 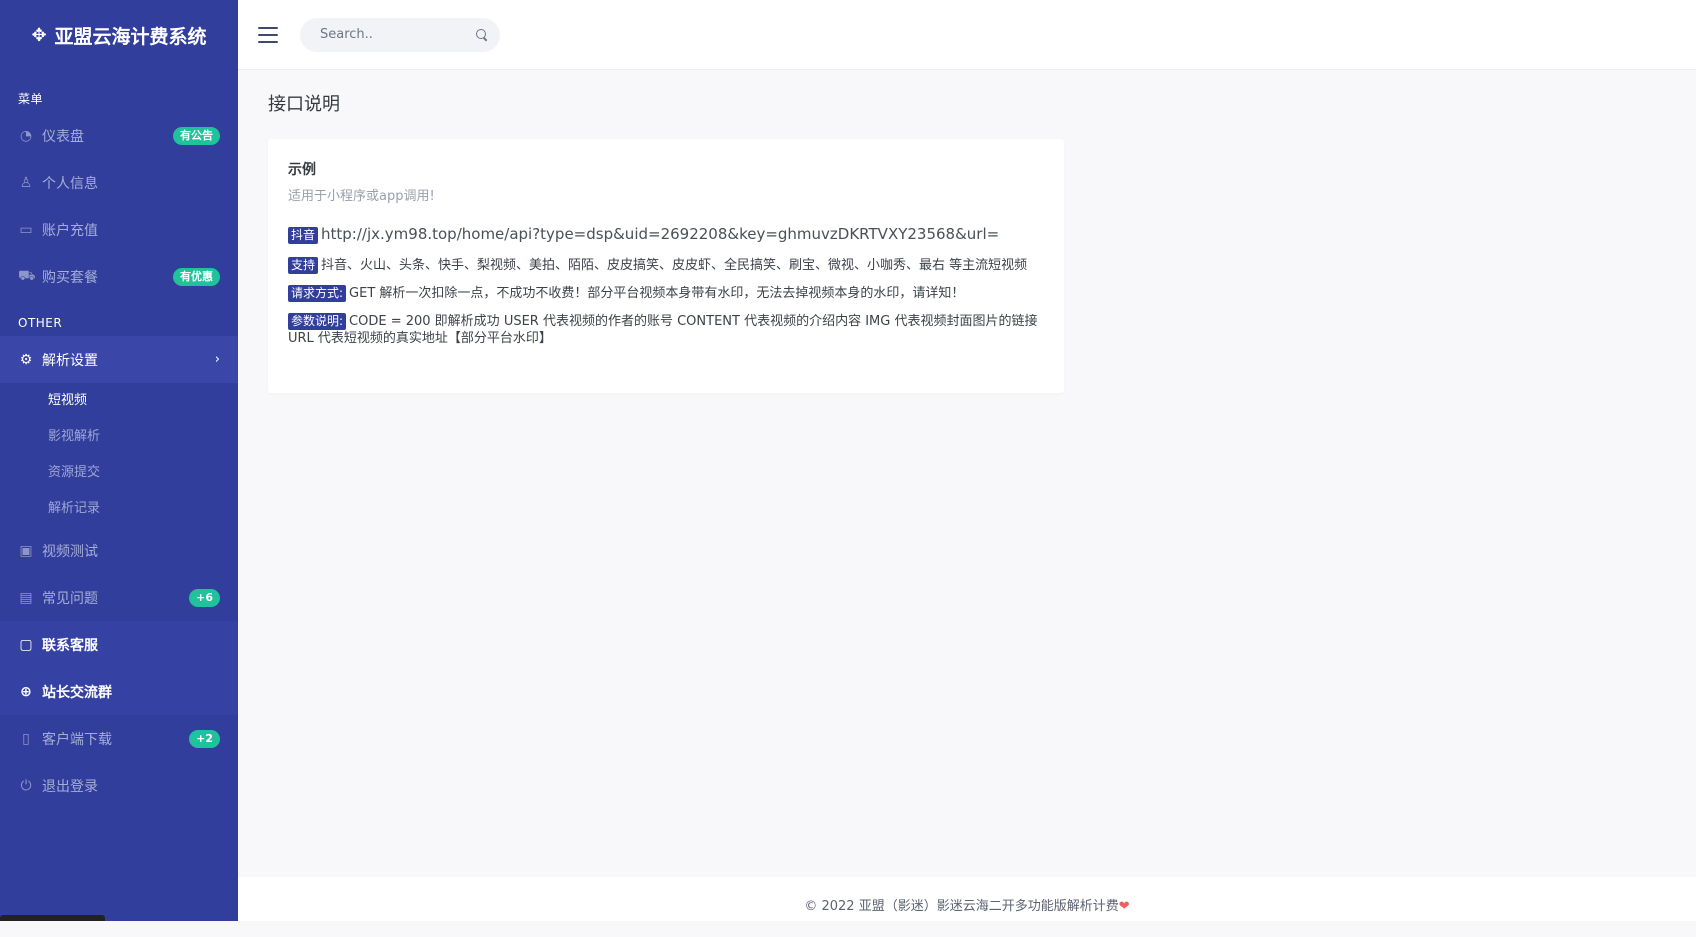 What do you see at coordinates (119, 550) in the screenshot?
I see `sidebar-item-video-test: ▣ 视频测试` at bounding box center [119, 550].